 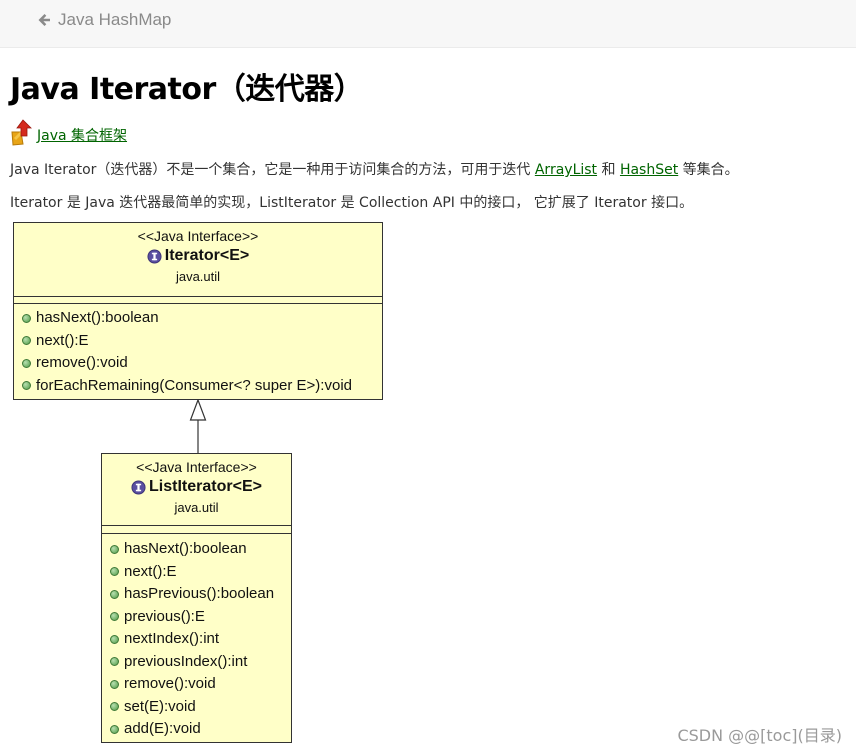 I want to click on iterator-name-label: Iterator<E>, so click(x=207, y=255).